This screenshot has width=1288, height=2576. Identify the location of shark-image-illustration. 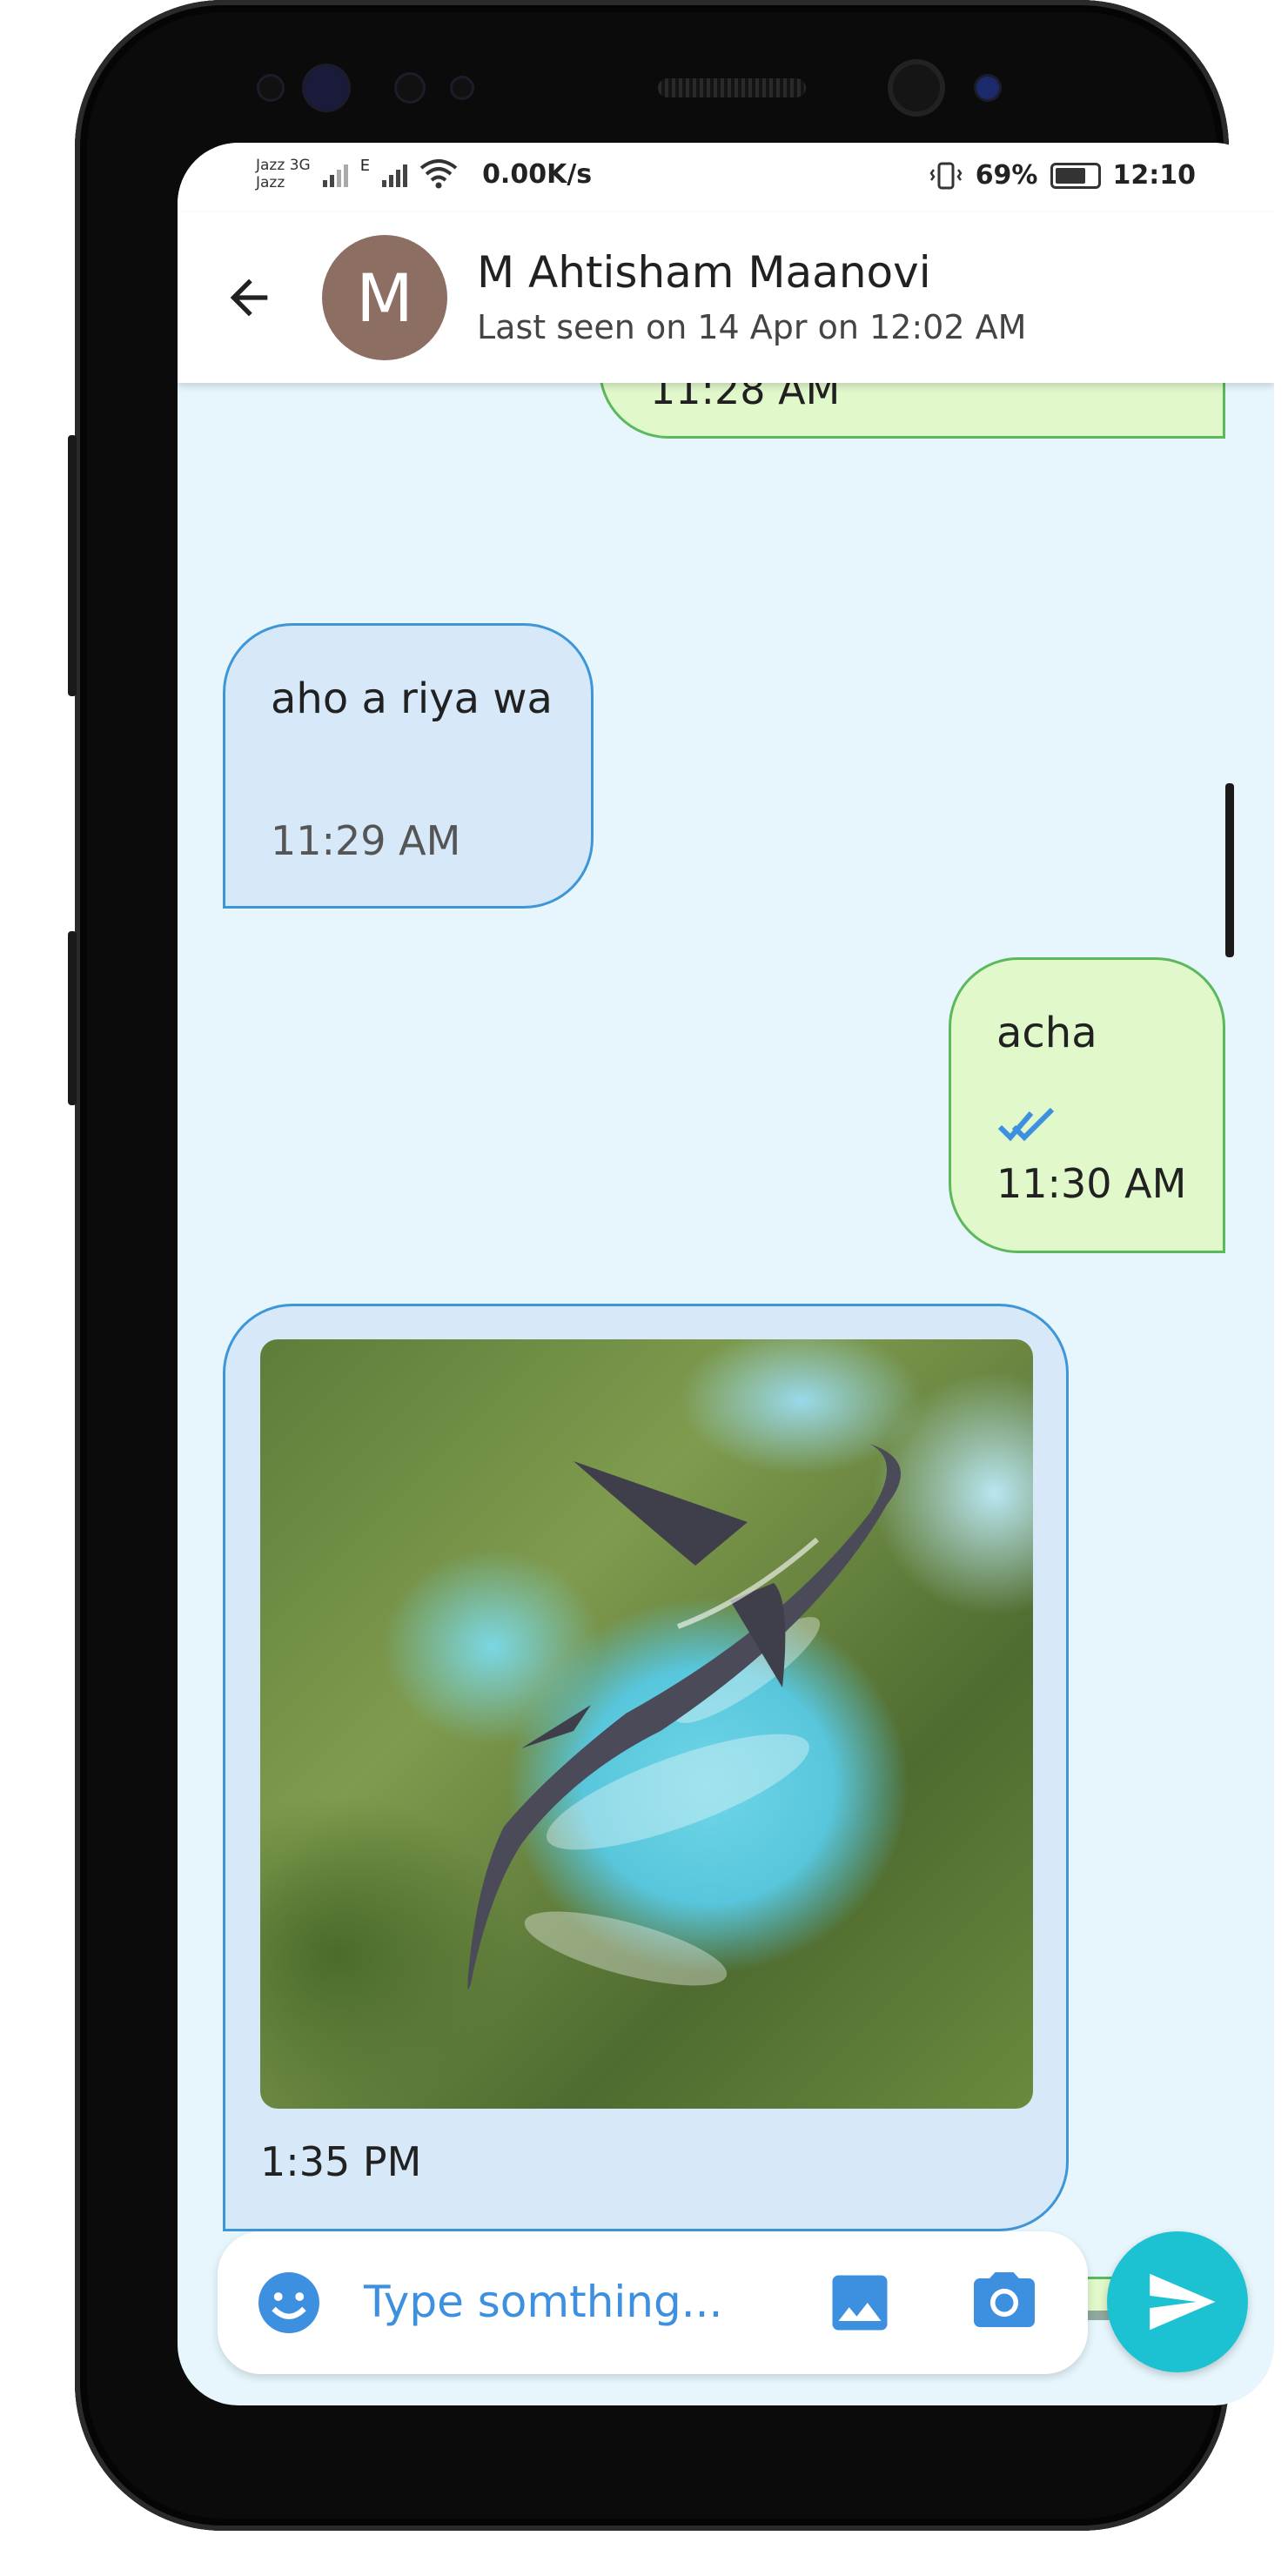
(684, 1716).